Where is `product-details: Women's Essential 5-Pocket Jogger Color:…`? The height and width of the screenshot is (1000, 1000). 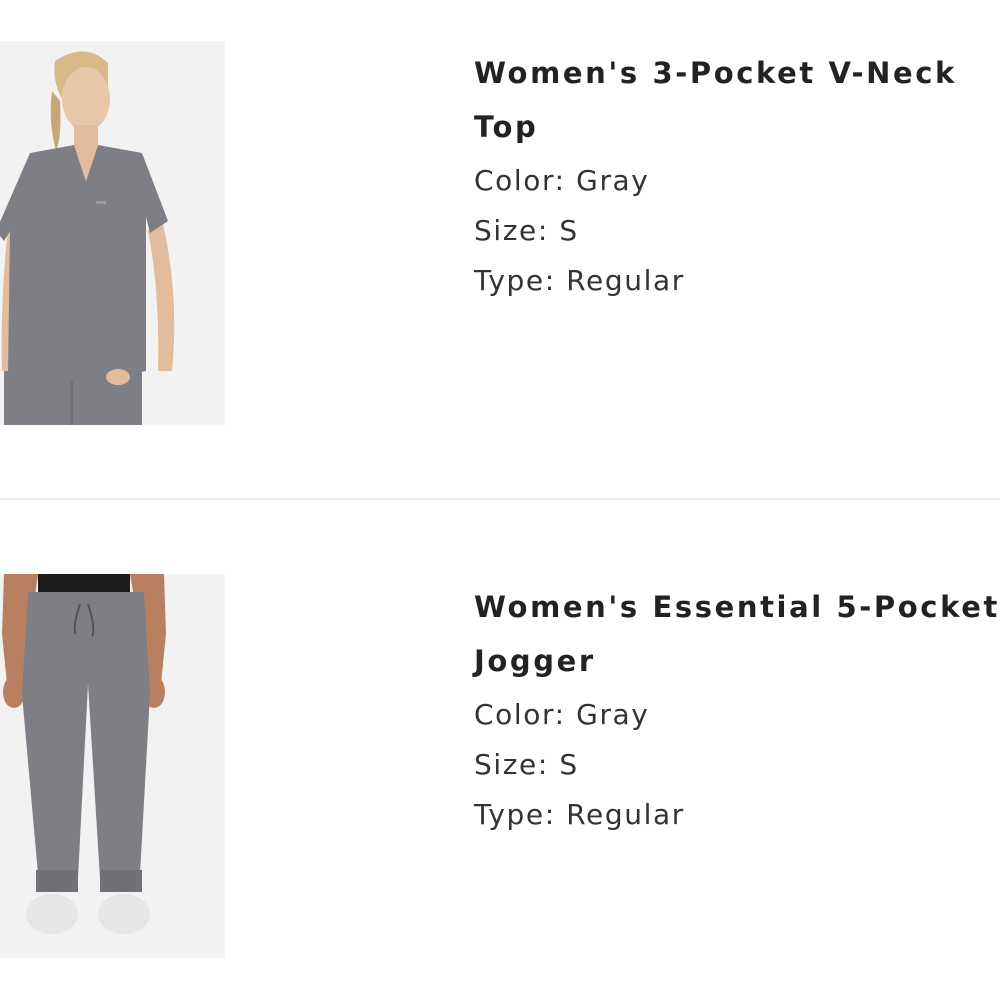
product-details: Women's Essential 5-Pocket Jogger Color:… is located at coordinates (737, 710).